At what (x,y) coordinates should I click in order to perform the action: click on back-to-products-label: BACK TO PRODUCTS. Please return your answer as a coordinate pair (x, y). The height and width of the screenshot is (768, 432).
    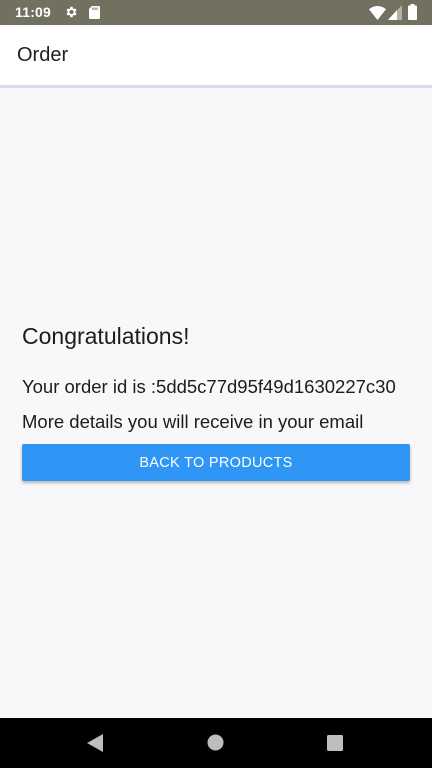
    Looking at the image, I should click on (216, 462).